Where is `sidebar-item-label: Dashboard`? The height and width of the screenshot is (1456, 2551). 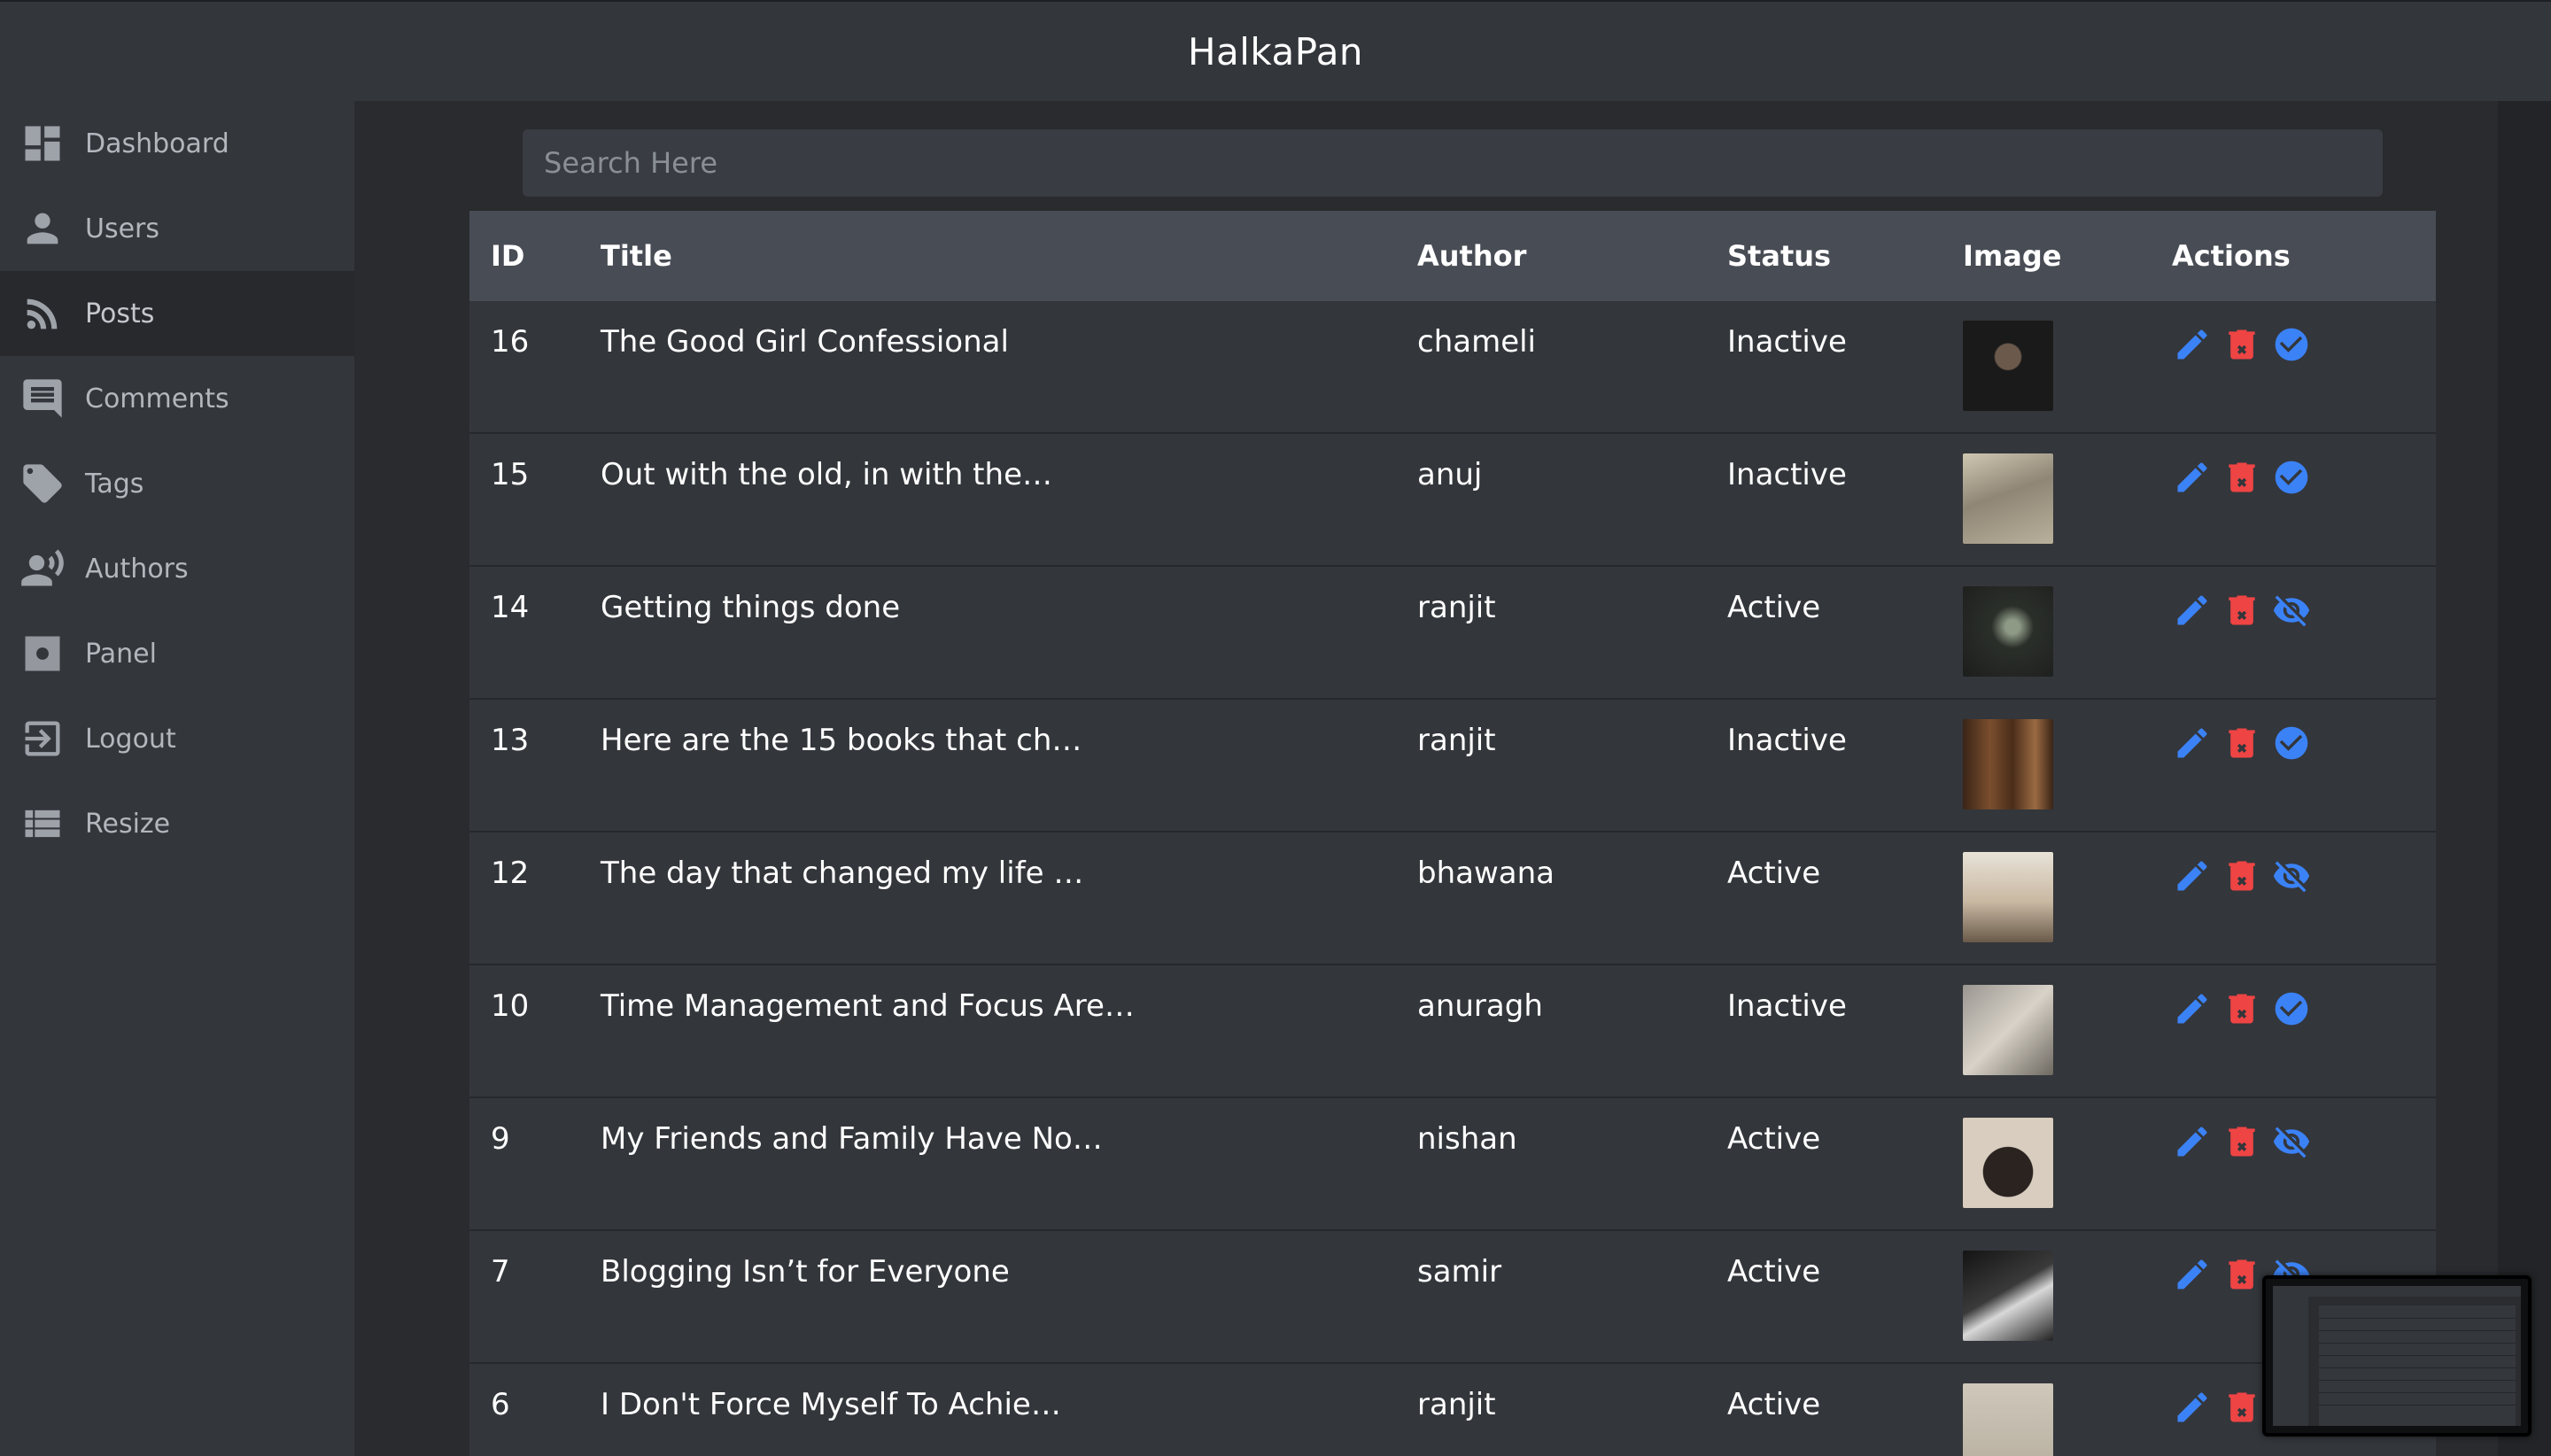 sidebar-item-label: Dashboard is located at coordinates (157, 143).